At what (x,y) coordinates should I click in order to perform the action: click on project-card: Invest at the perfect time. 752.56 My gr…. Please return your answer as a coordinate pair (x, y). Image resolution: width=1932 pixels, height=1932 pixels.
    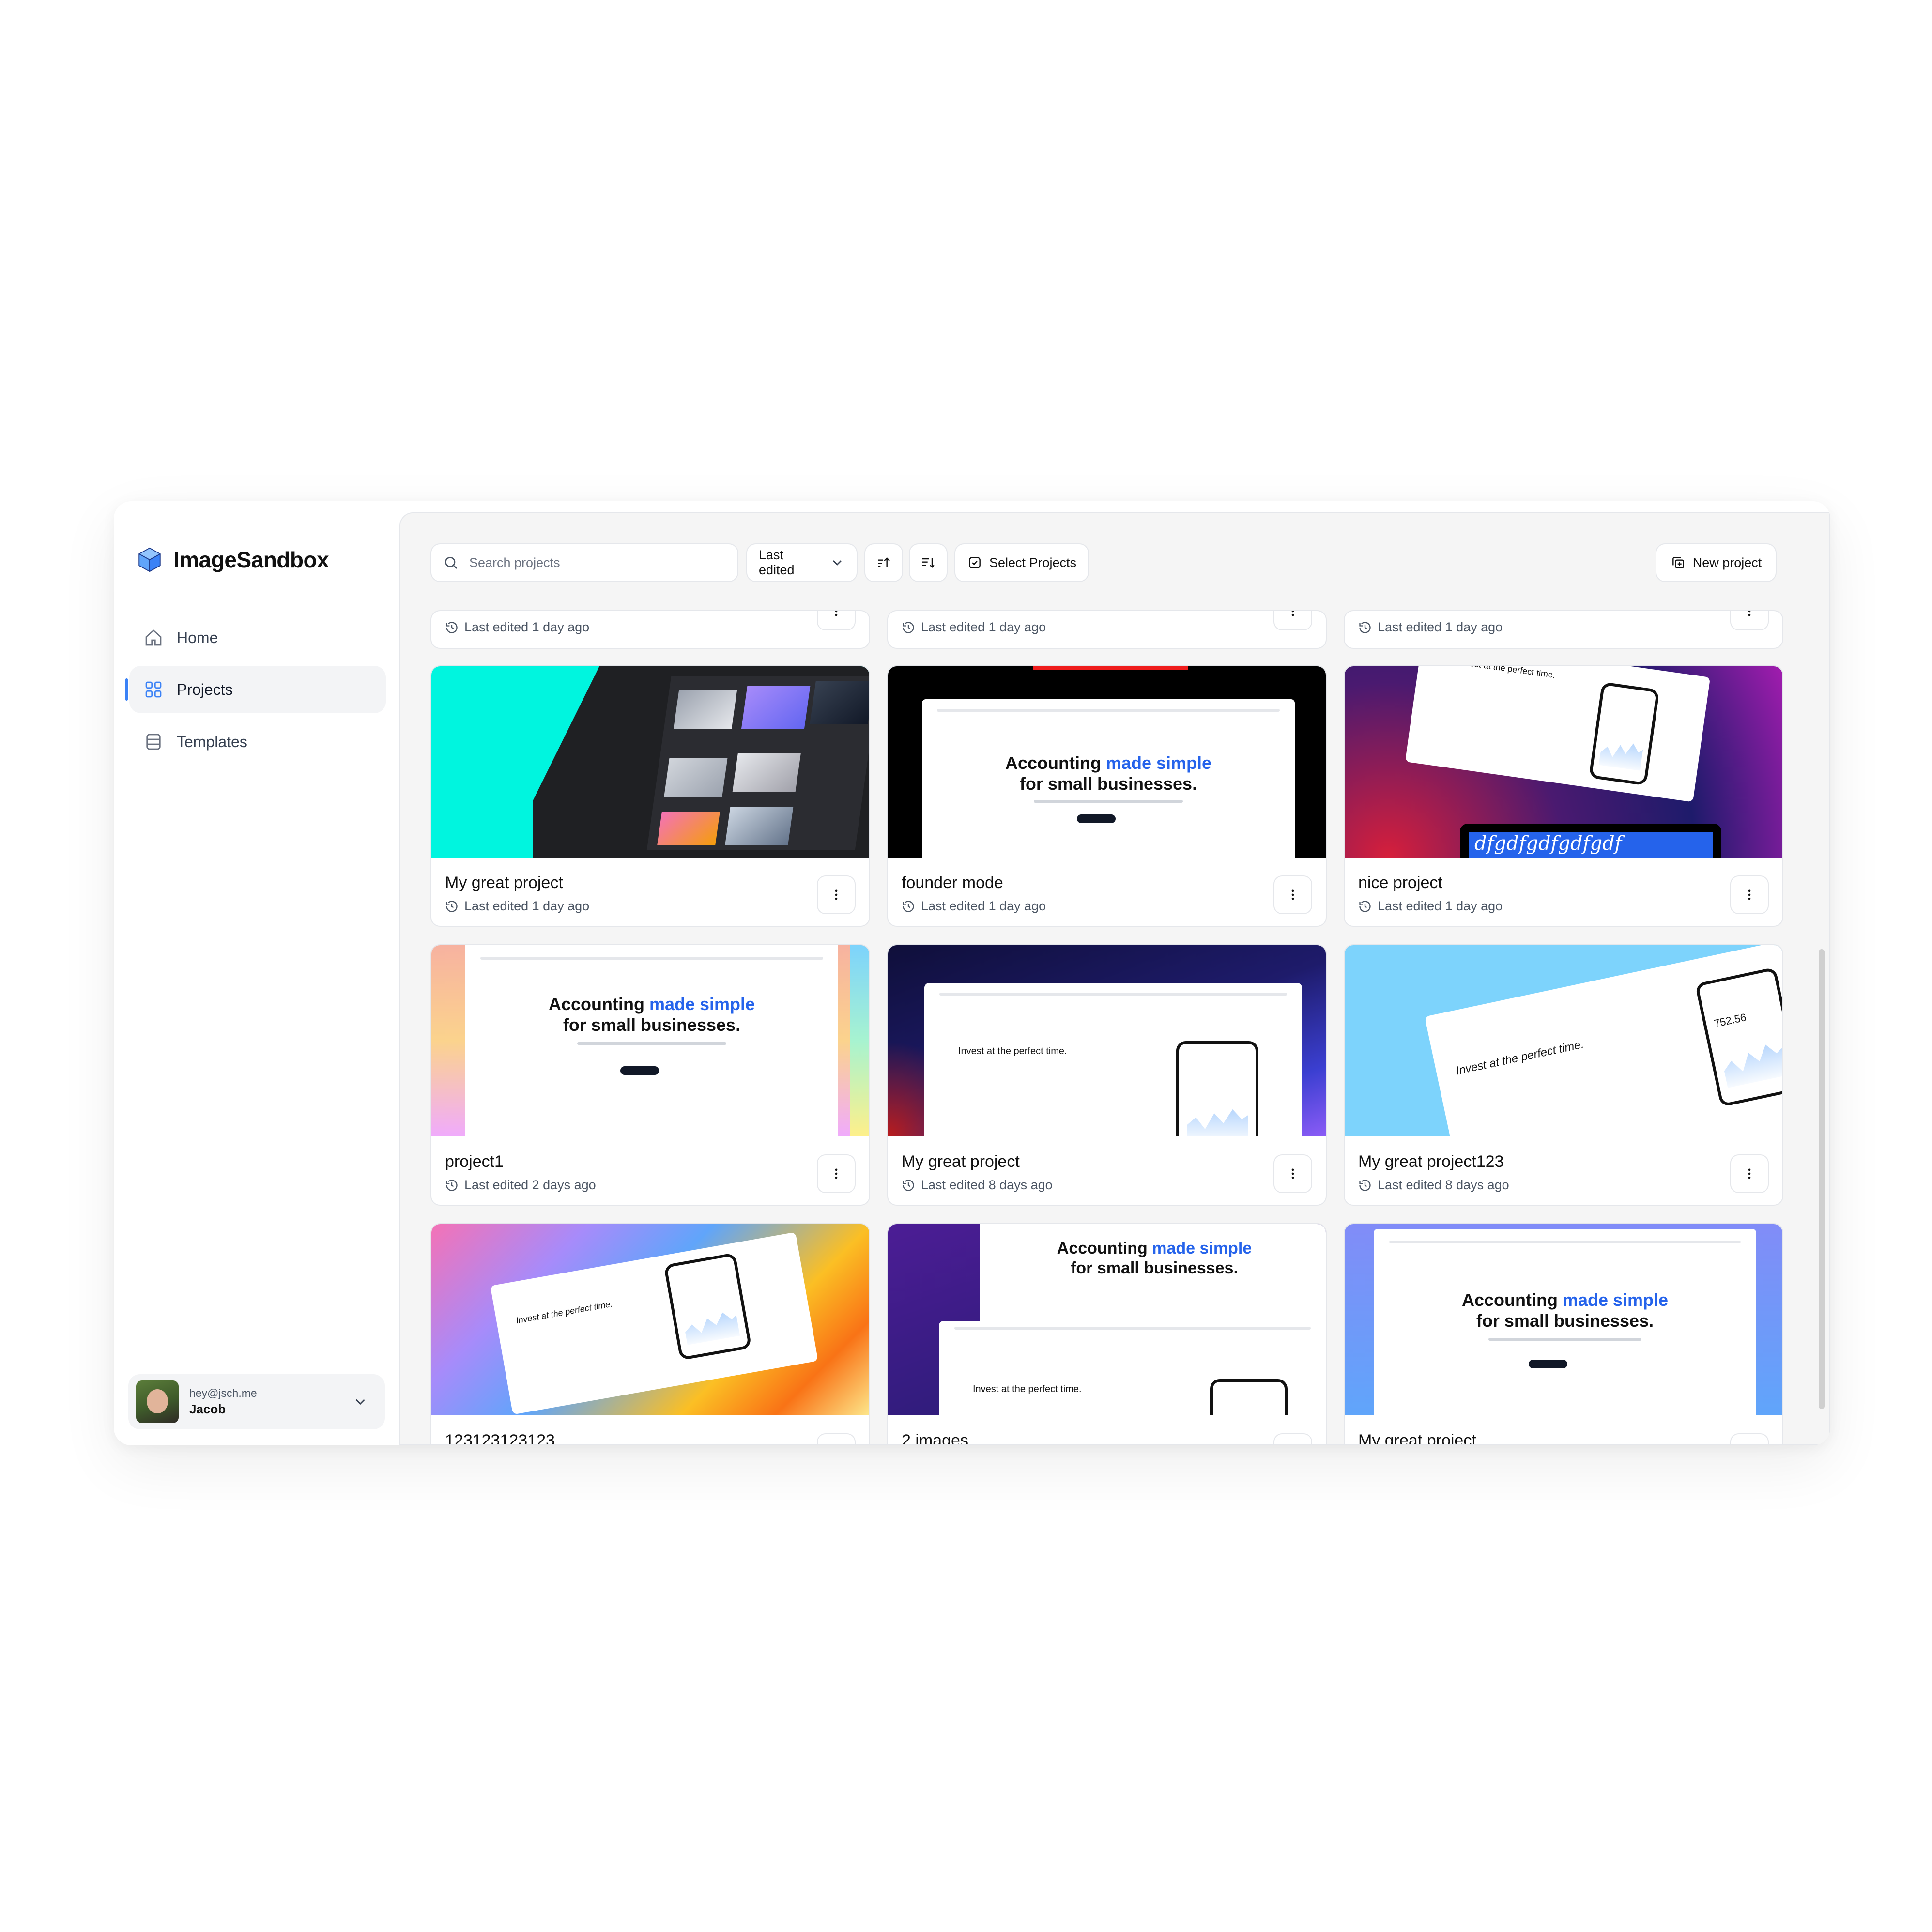
    Looking at the image, I should click on (1563, 1075).